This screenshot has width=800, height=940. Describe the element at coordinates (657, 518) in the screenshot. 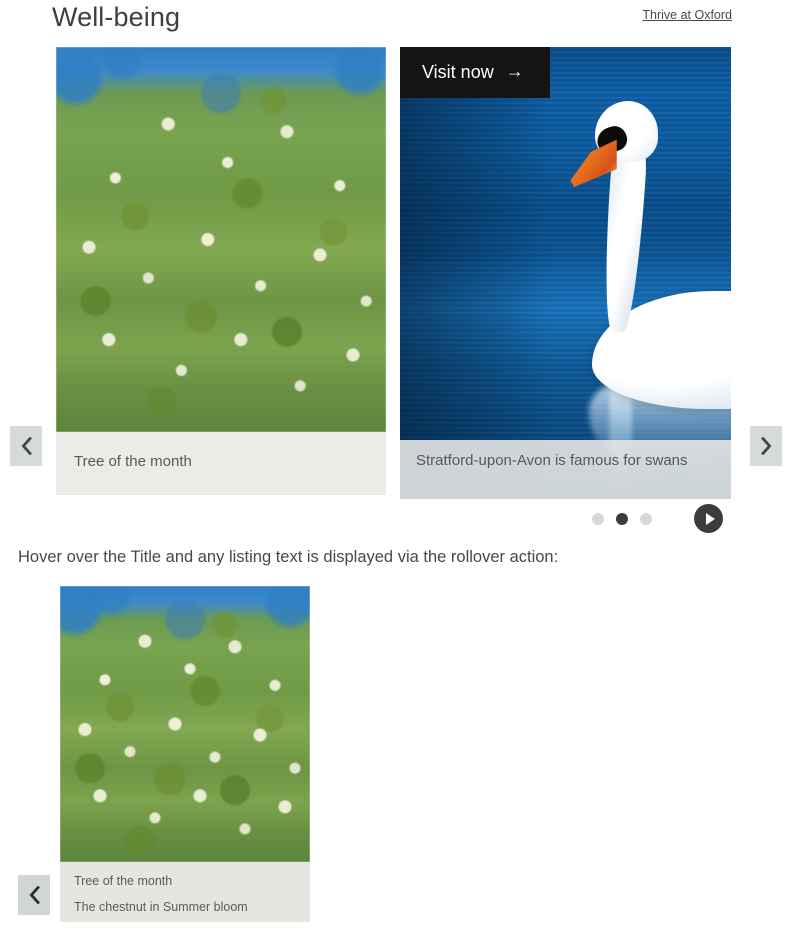

I see `carousel-controls` at that location.